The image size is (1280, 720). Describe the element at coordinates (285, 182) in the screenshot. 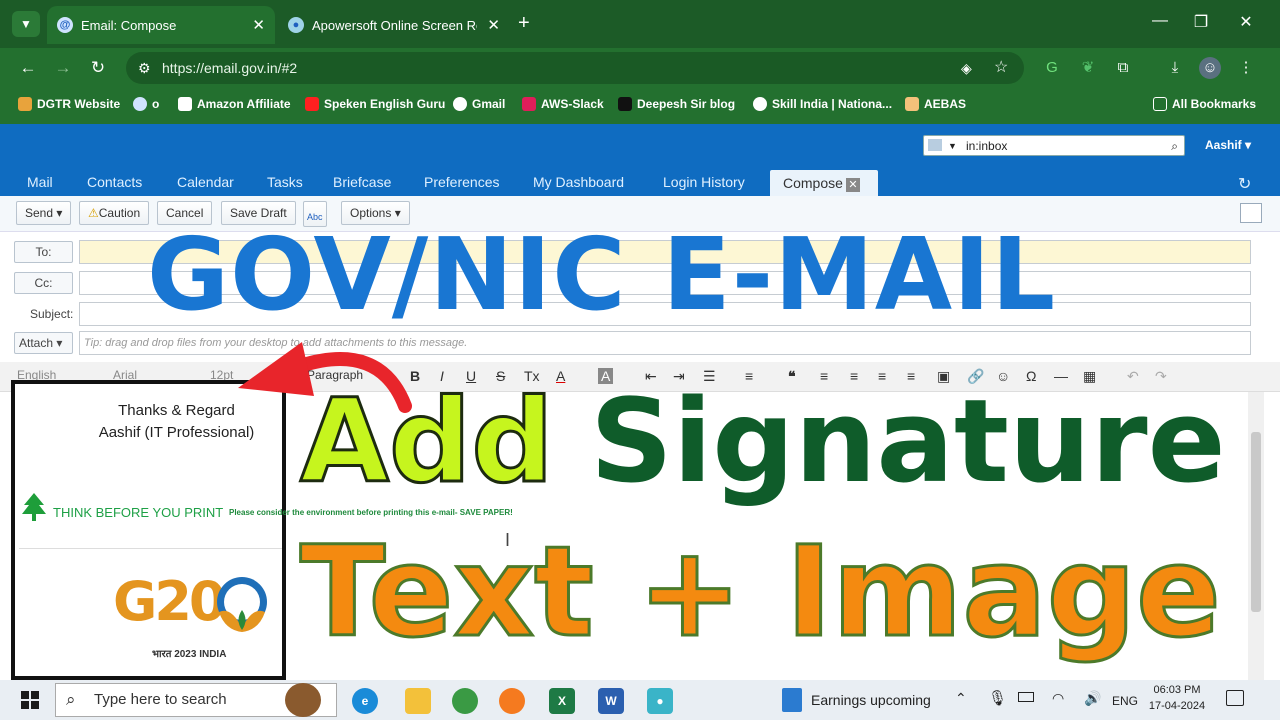

I see `tab-tasks: Tasks` at that location.